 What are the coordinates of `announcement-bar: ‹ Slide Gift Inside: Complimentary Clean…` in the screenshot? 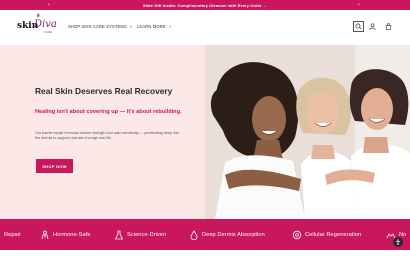 It's located at (205, 5).